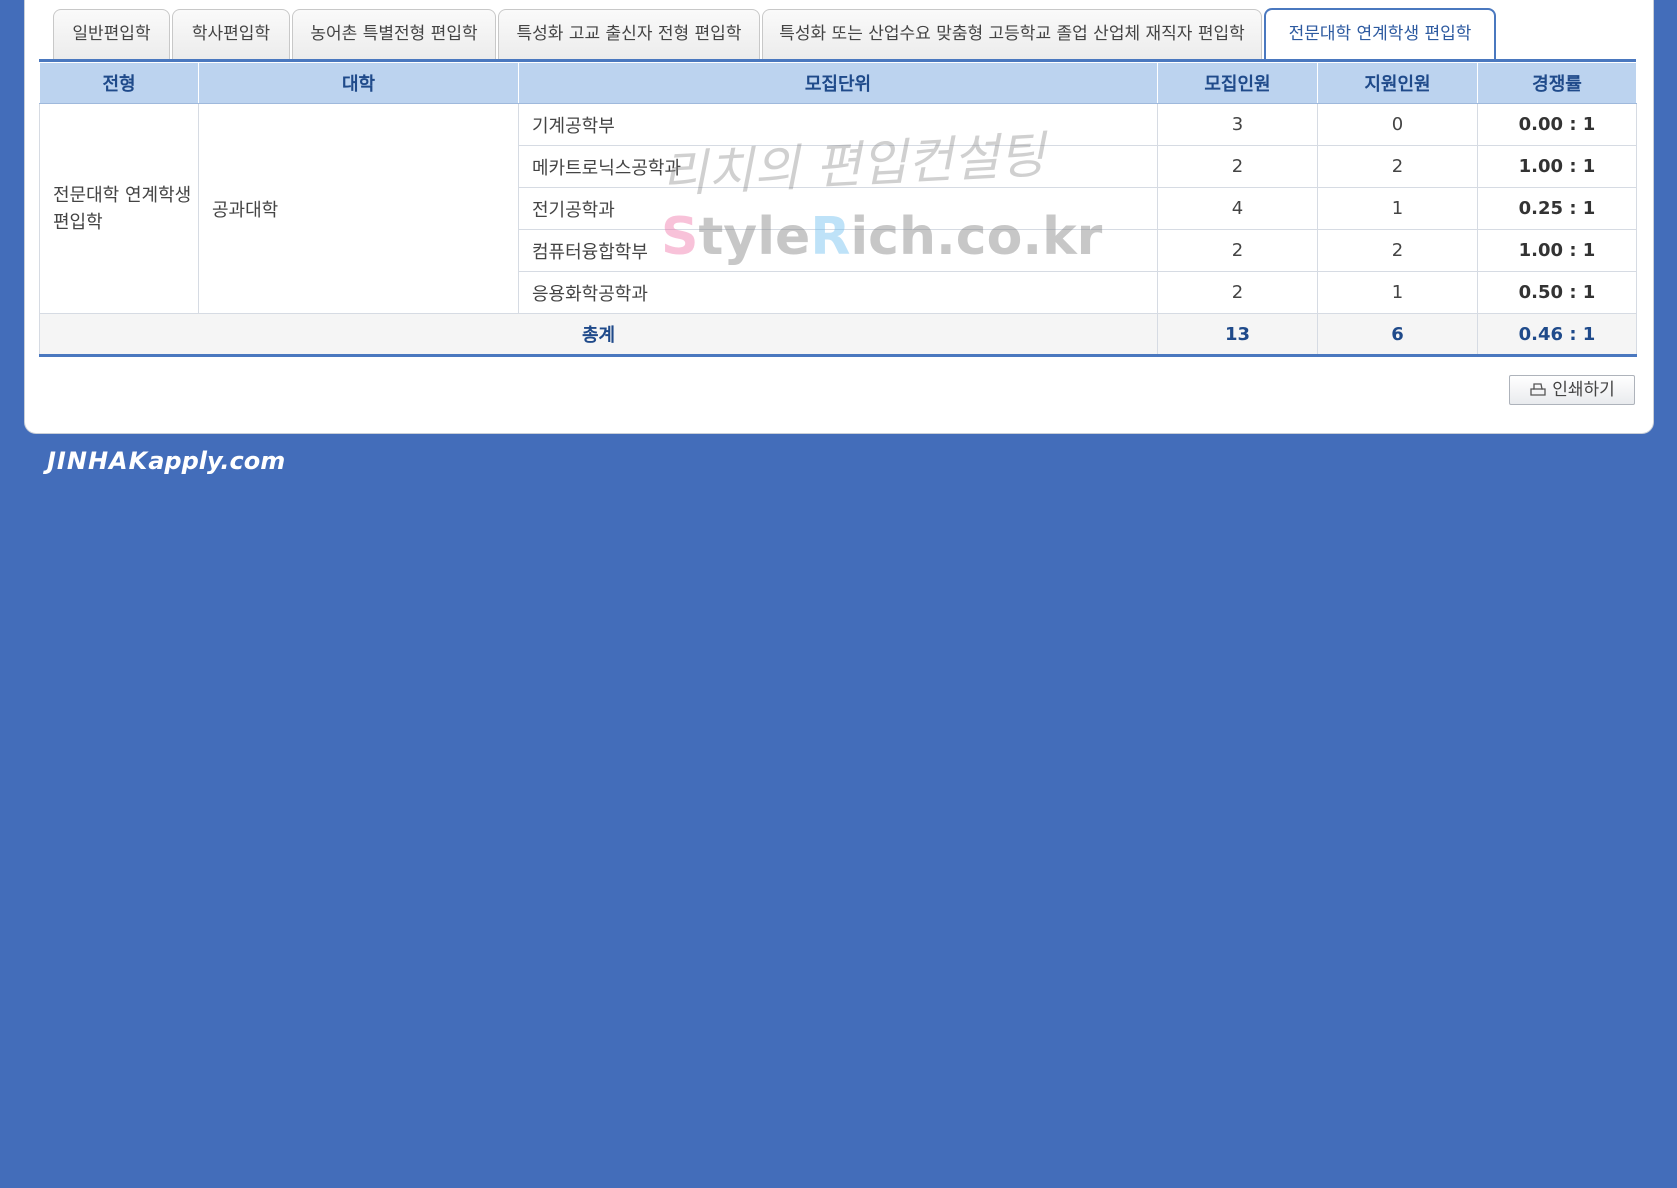 Image resolution: width=1677 pixels, height=1188 pixels. I want to click on ratio-cell: 0.25 : 1, so click(1557, 208).